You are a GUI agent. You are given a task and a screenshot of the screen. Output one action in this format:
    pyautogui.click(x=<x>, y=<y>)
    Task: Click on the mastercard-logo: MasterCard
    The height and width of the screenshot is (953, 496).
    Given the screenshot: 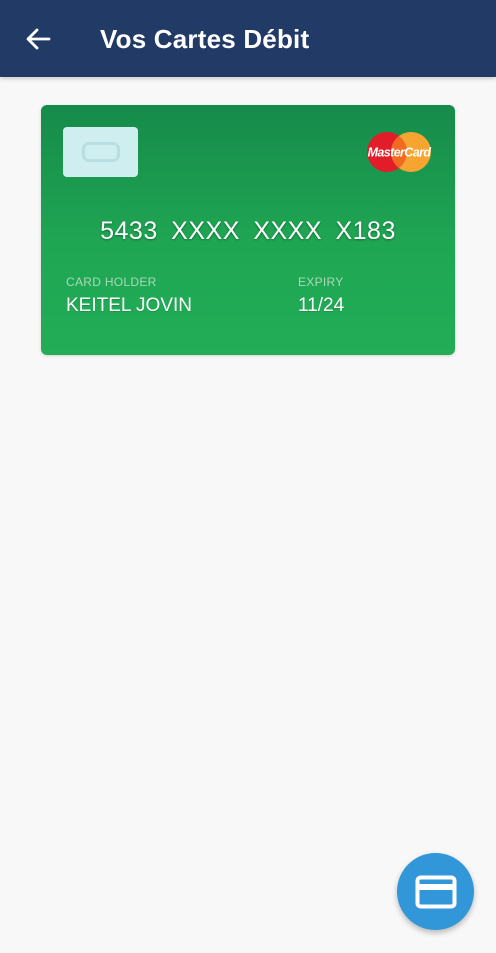 What is the action you would take?
    pyautogui.click(x=399, y=152)
    